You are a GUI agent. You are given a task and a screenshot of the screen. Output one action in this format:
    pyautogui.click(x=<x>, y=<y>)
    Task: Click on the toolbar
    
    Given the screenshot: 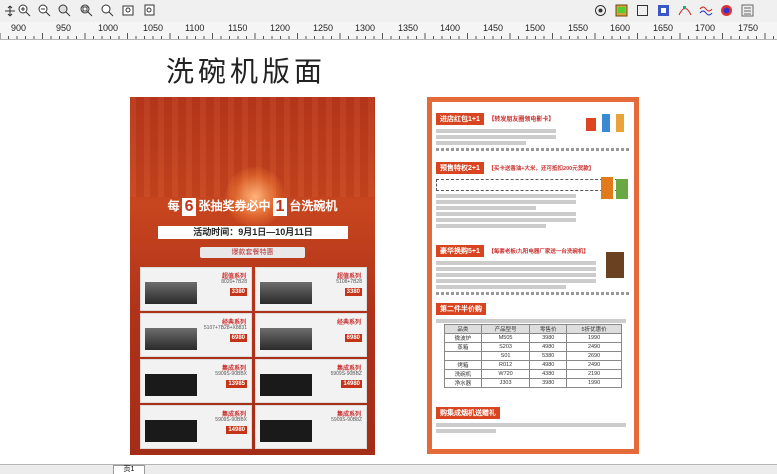 What is the action you would take?
    pyautogui.click(x=388, y=11)
    